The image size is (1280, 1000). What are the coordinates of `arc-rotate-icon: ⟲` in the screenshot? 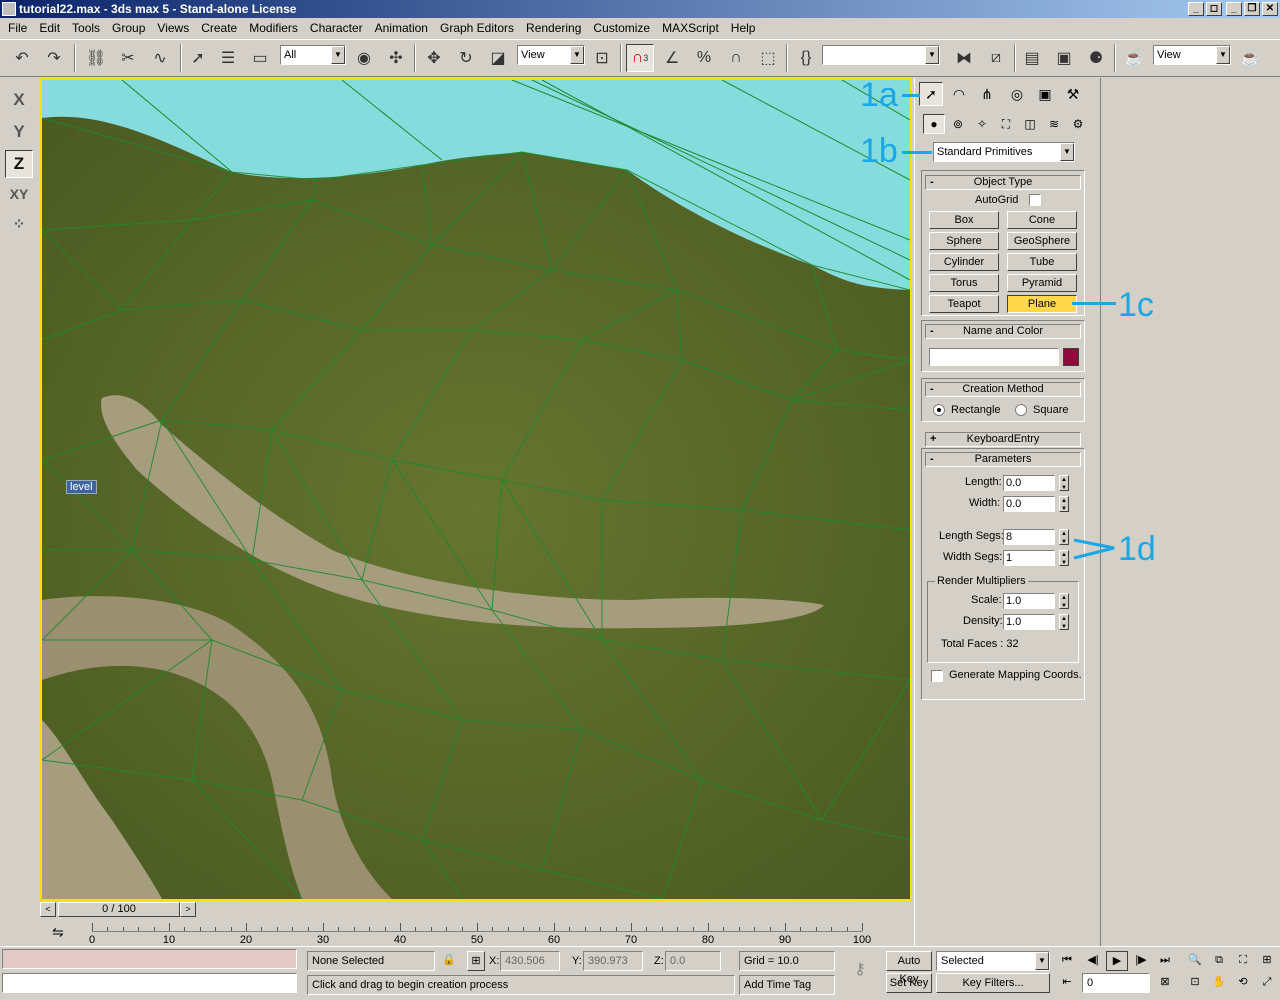 It's located at (1243, 983).